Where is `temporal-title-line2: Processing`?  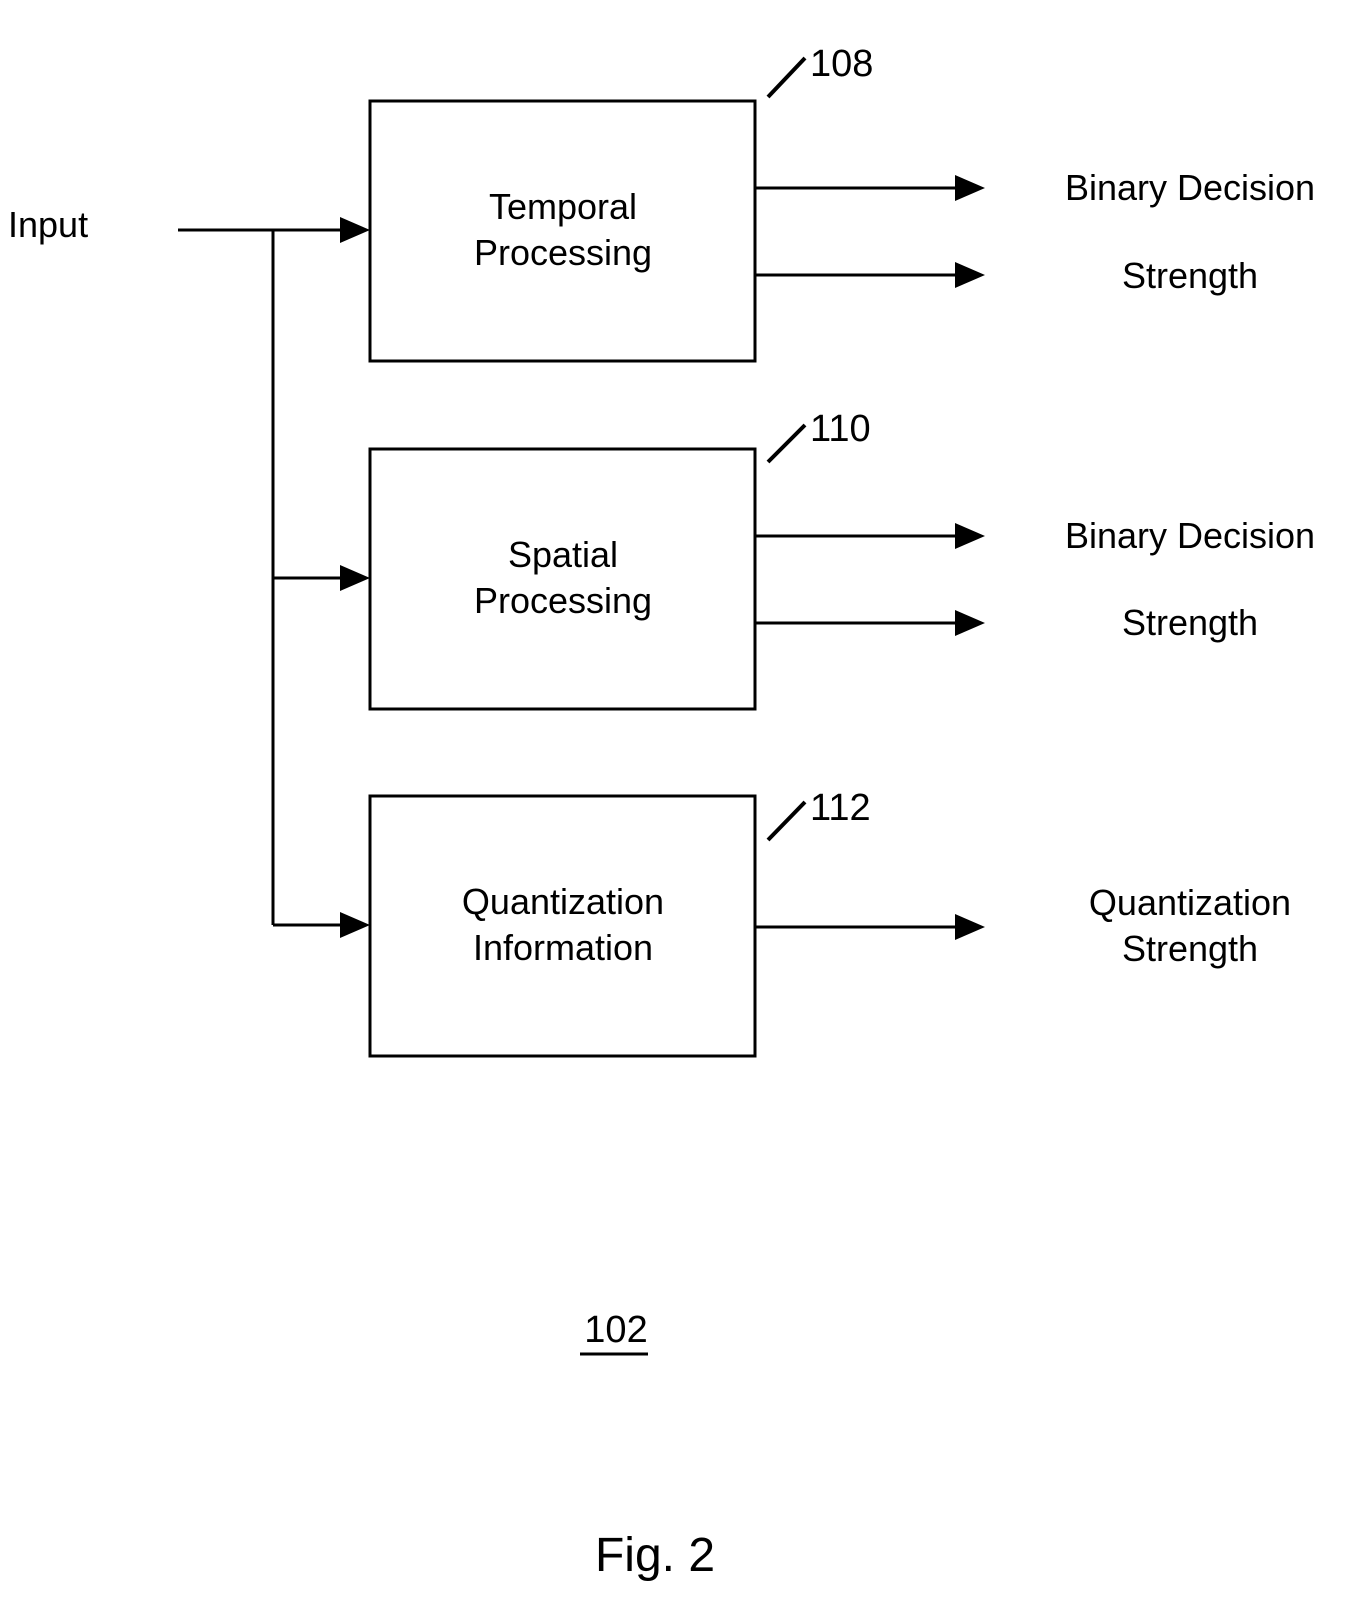 temporal-title-line2: Processing is located at coordinates (563, 252).